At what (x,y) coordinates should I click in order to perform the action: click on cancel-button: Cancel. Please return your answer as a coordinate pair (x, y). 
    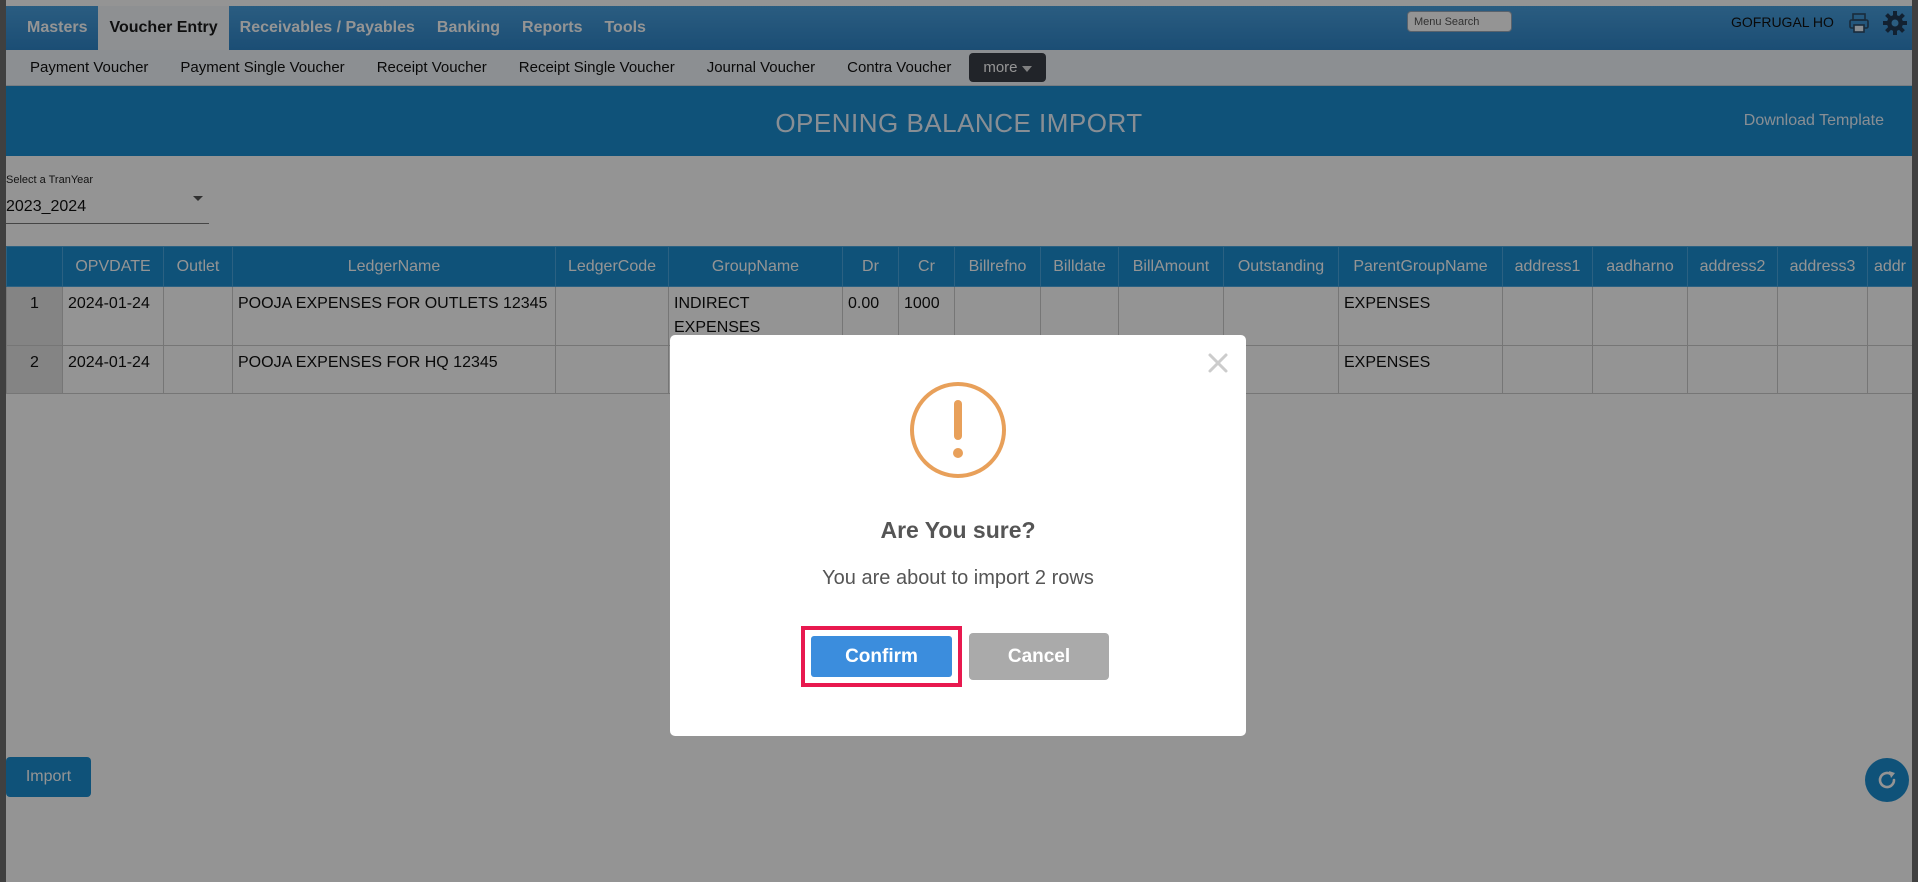
    Looking at the image, I should click on (1039, 656).